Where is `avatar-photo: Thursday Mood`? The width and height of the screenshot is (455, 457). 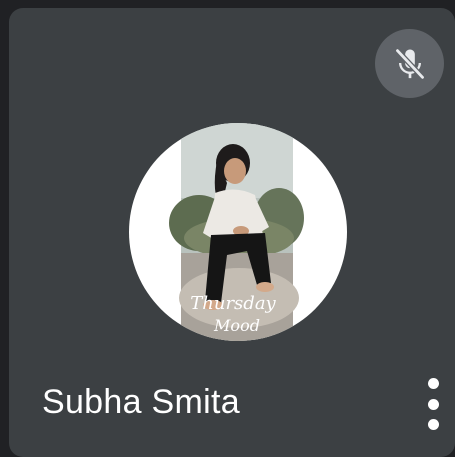 avatar-photo: Thursday Mood is located at coordinates (236, 232).